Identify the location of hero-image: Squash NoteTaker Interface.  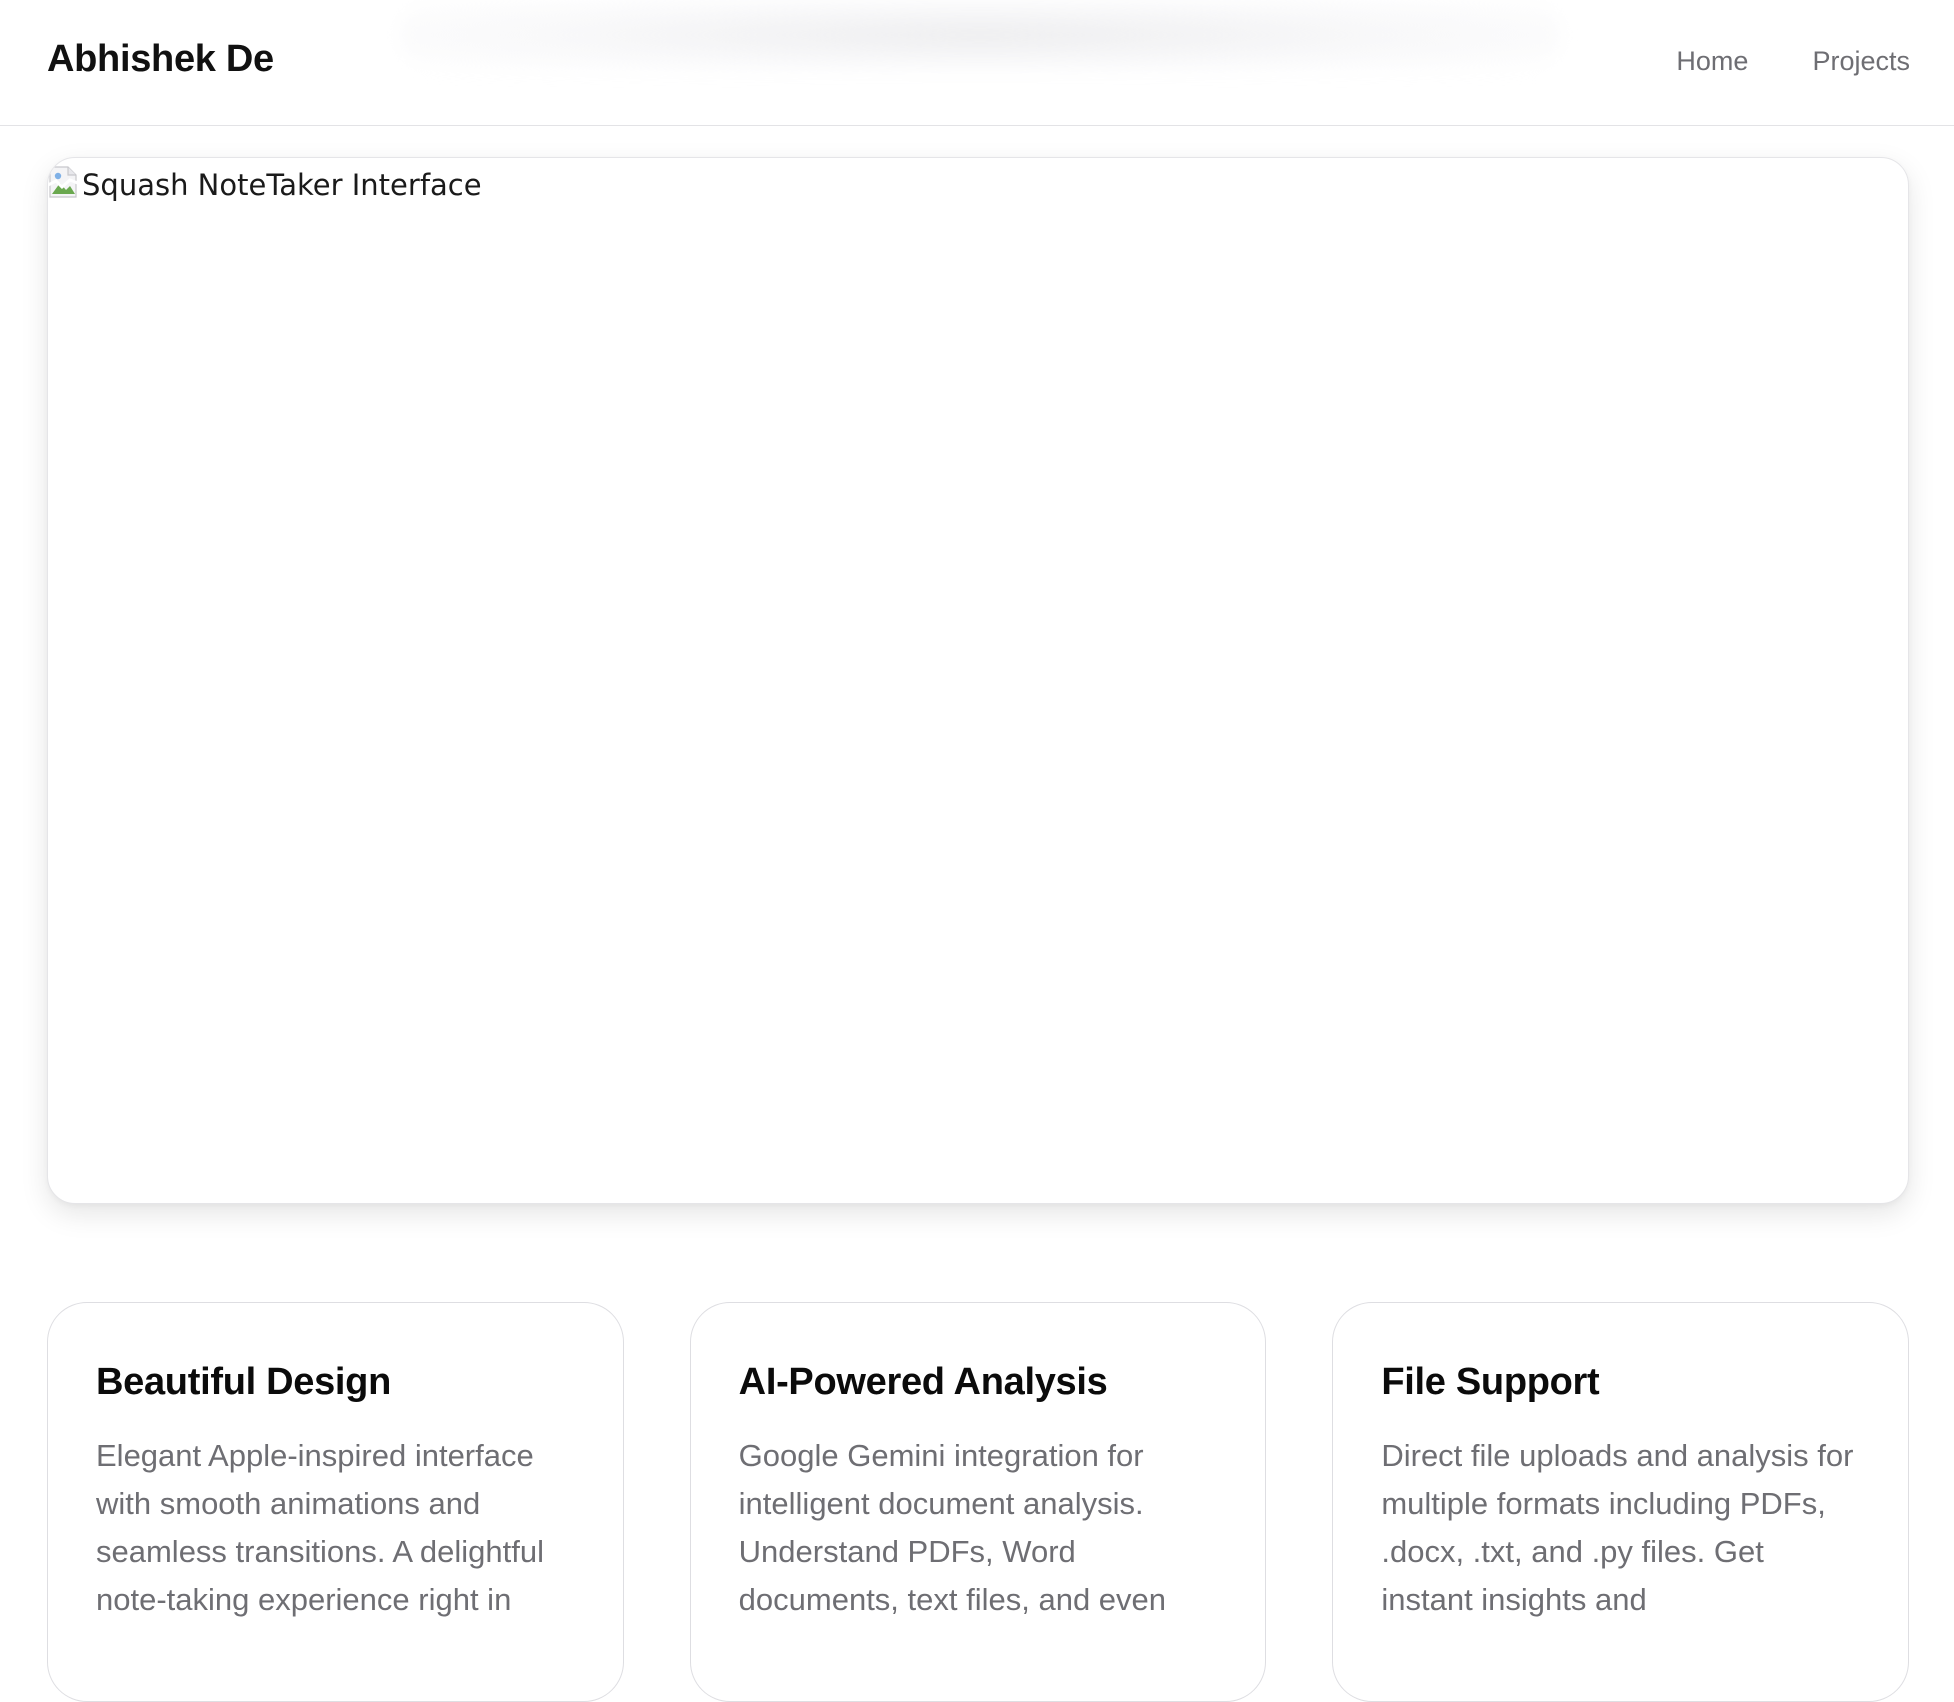
(265, 180).